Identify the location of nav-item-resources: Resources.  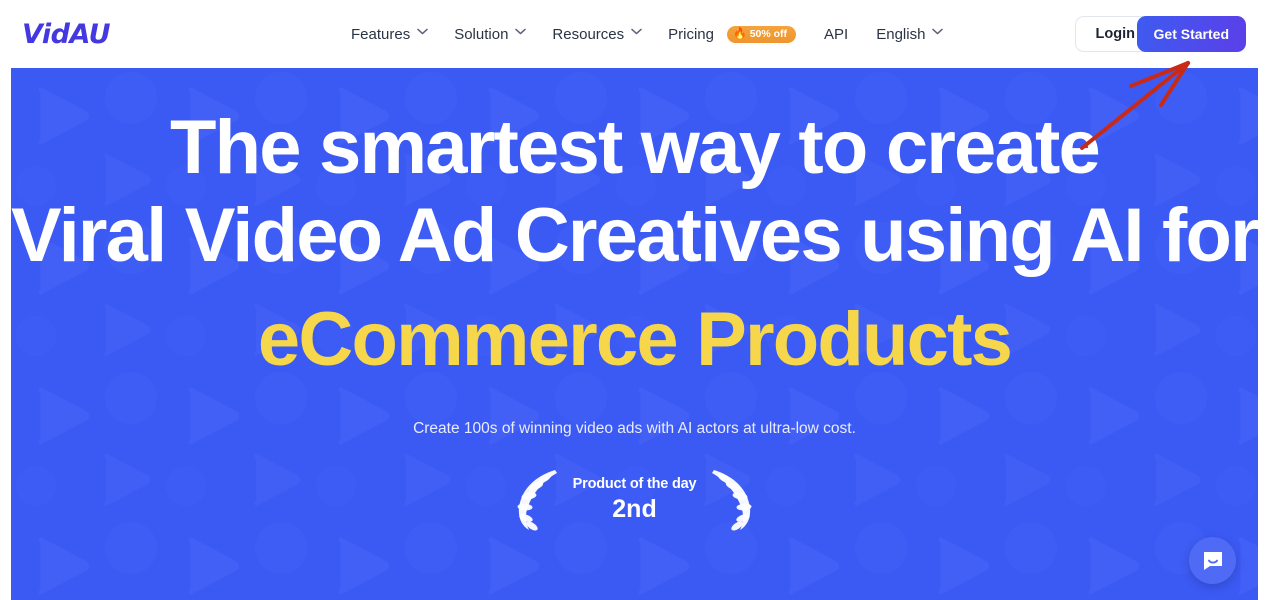
(596, 34).